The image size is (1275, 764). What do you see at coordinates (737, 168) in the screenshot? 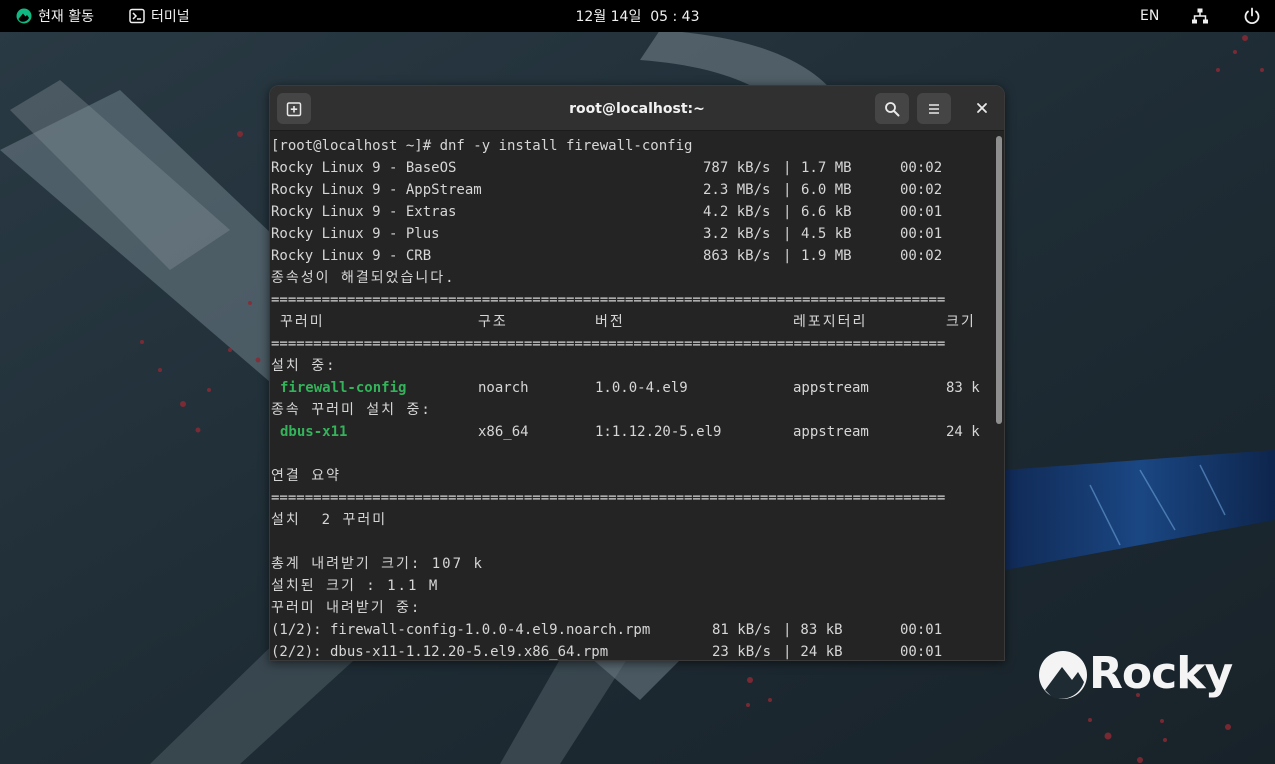
I see `repo-speed: 787 kB/s` at bounding box center [737, 168].